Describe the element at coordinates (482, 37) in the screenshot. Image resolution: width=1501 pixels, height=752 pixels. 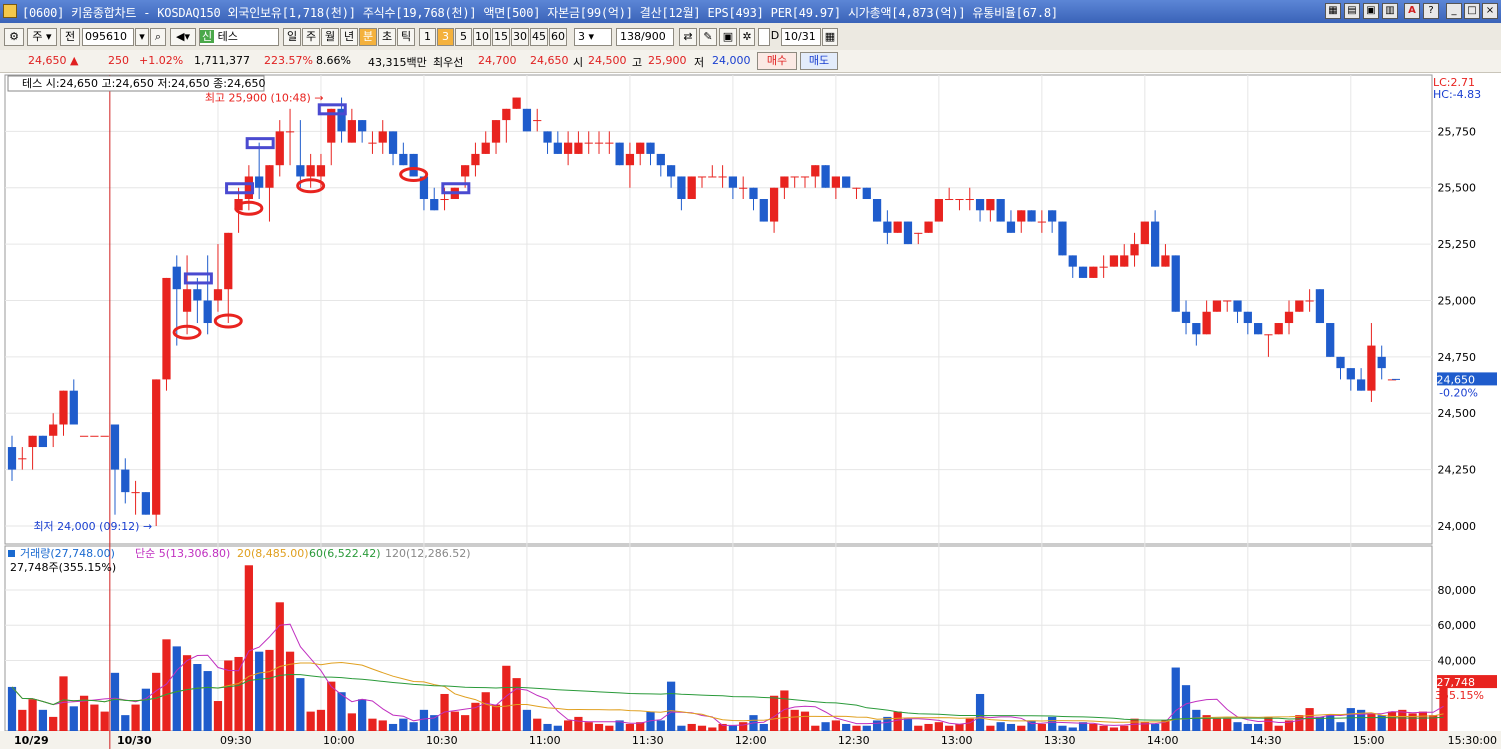
I see `interval-tab-10: 10` at that location.